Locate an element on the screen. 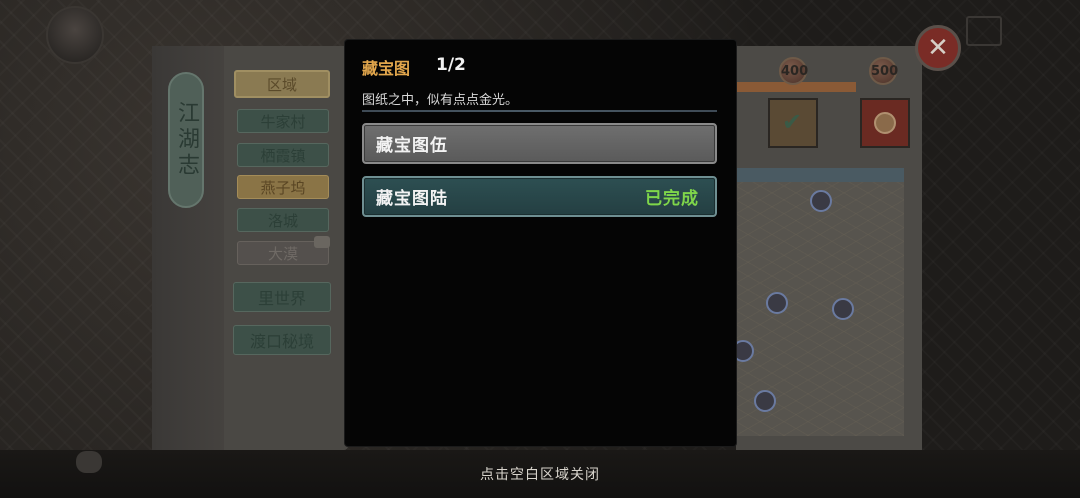 Image resolution: width=1080 pixels, height=498 pixels. modal-title: 藏宝图 is located at coordinates (386, 68).